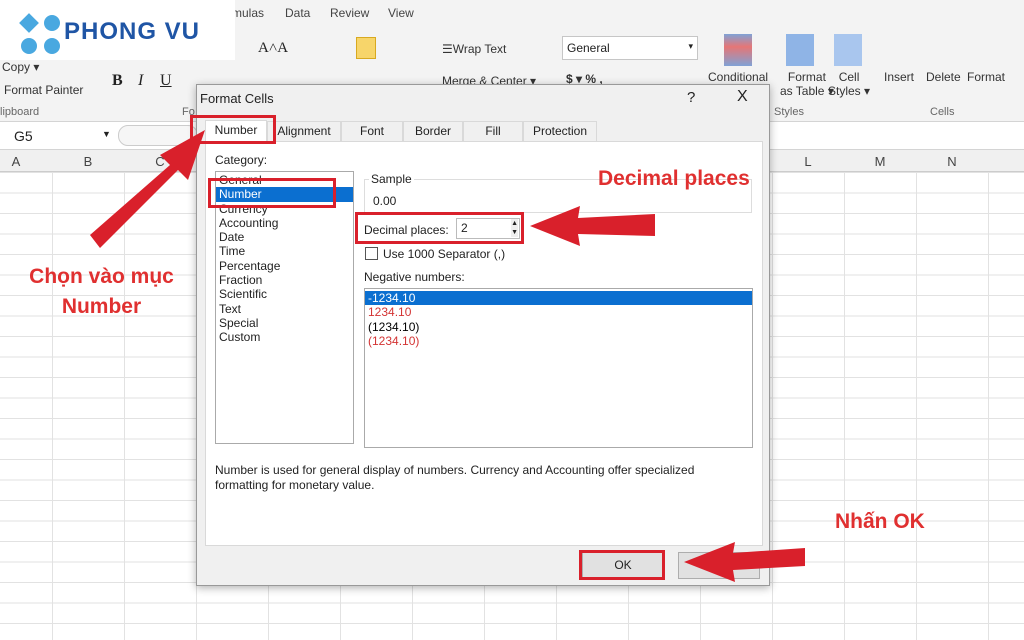 Image resolution: width=1024 pixels, height=640 pixels. What do you see at coordinates (592, 226) in the screenshot?
I see `arrow-to-decimal-places` at bounding box center [592, 226].